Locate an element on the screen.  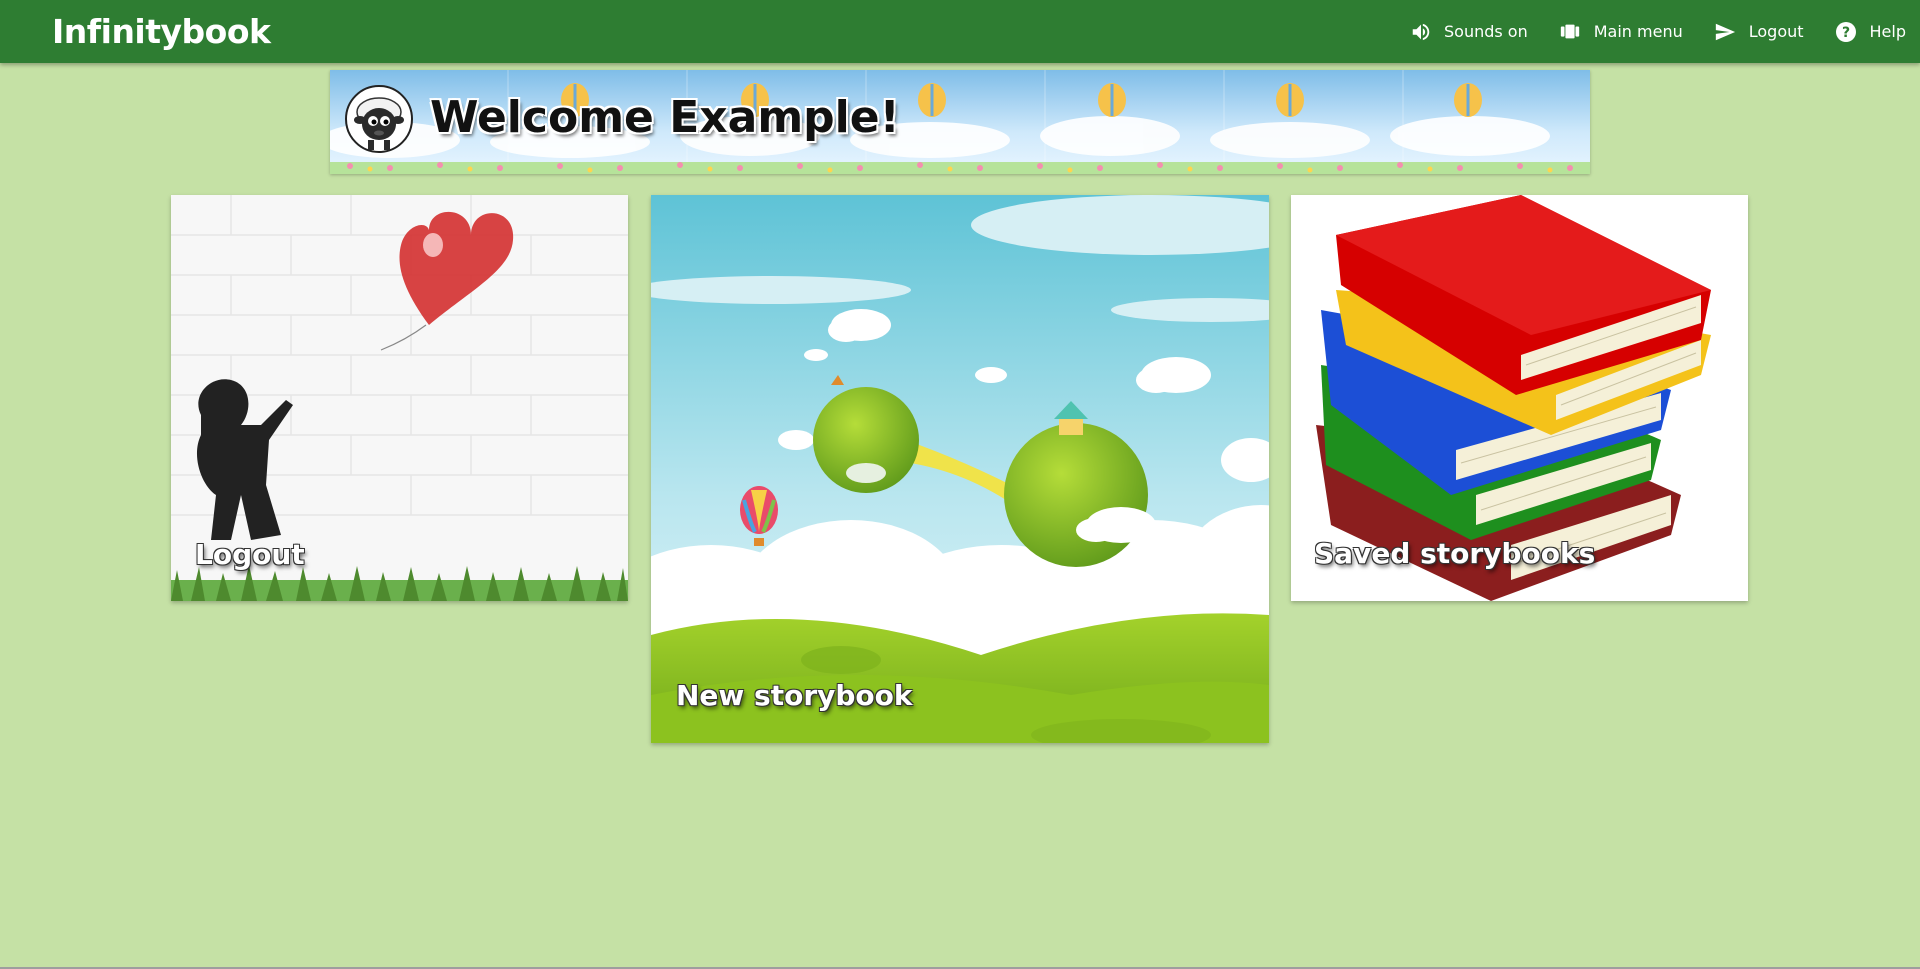
logout-label: Logout is located at coordinates (1776, 31).